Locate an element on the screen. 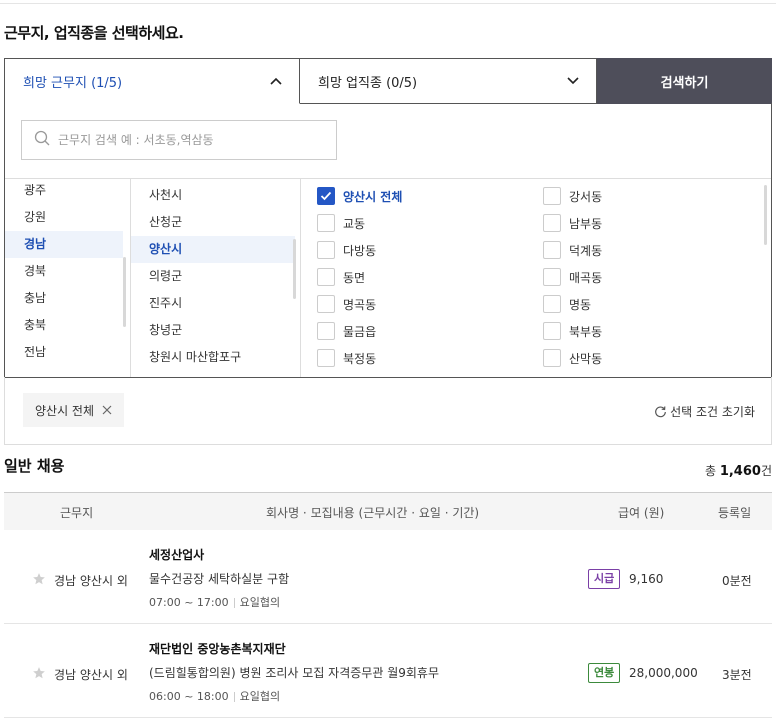 The height and width of the screenshot is (720, 776). dong-checkbox-label: 북부동 is located at coordinates (586, 331).